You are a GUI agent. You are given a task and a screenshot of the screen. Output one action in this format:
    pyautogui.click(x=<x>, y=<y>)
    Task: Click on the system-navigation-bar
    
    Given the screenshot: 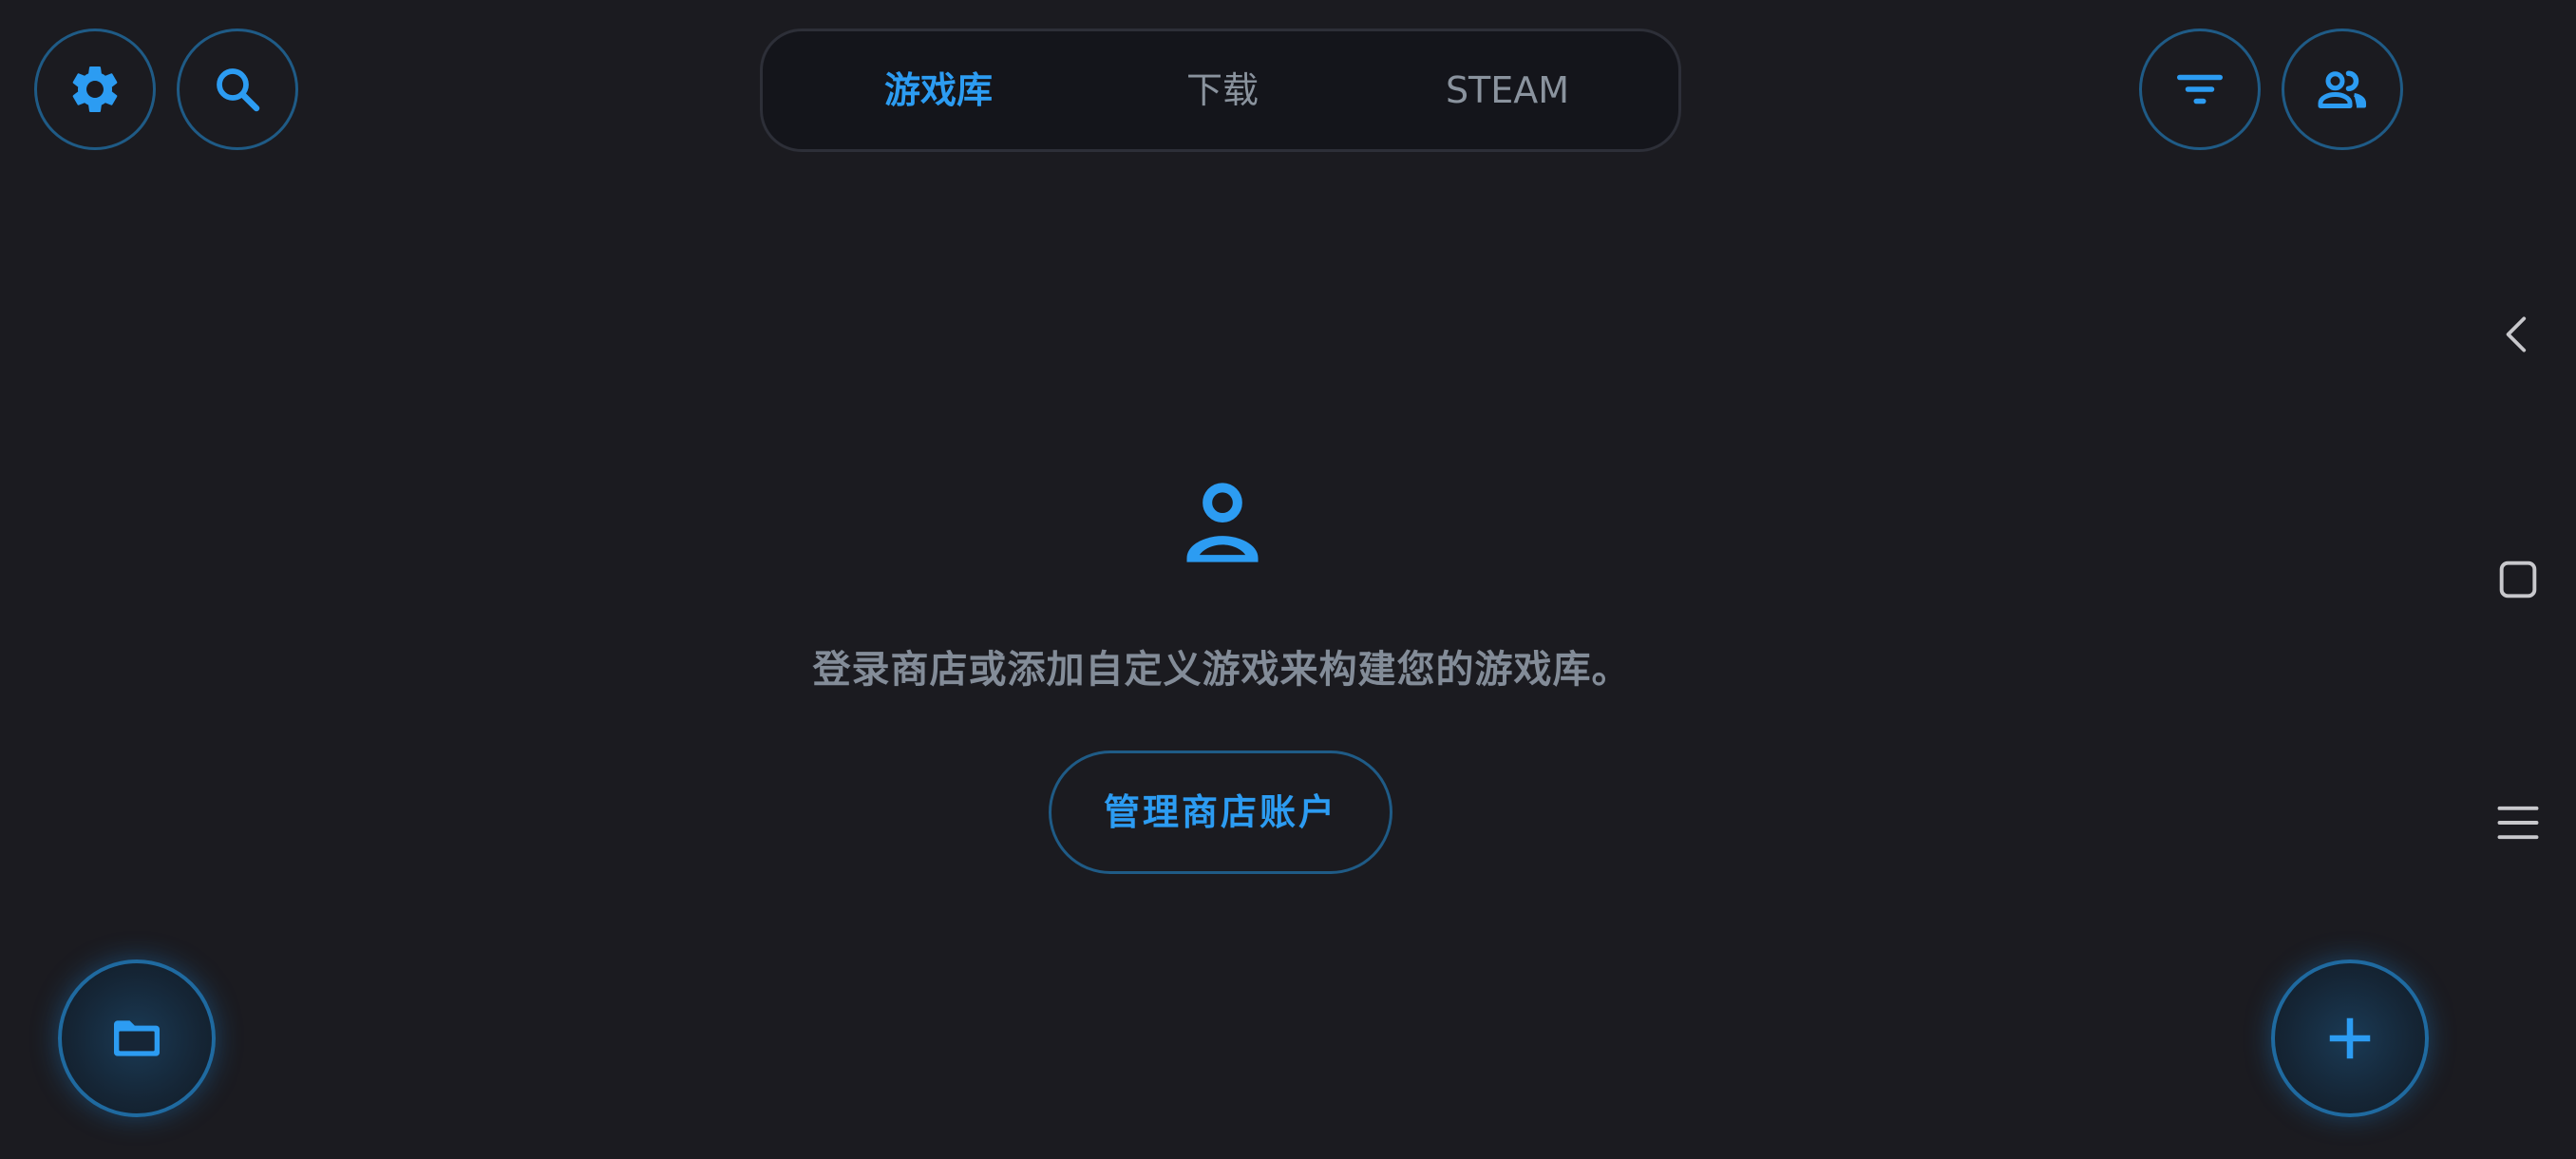 What is the action you would take?
    pyautogui.click(x=2518, y=579)
    